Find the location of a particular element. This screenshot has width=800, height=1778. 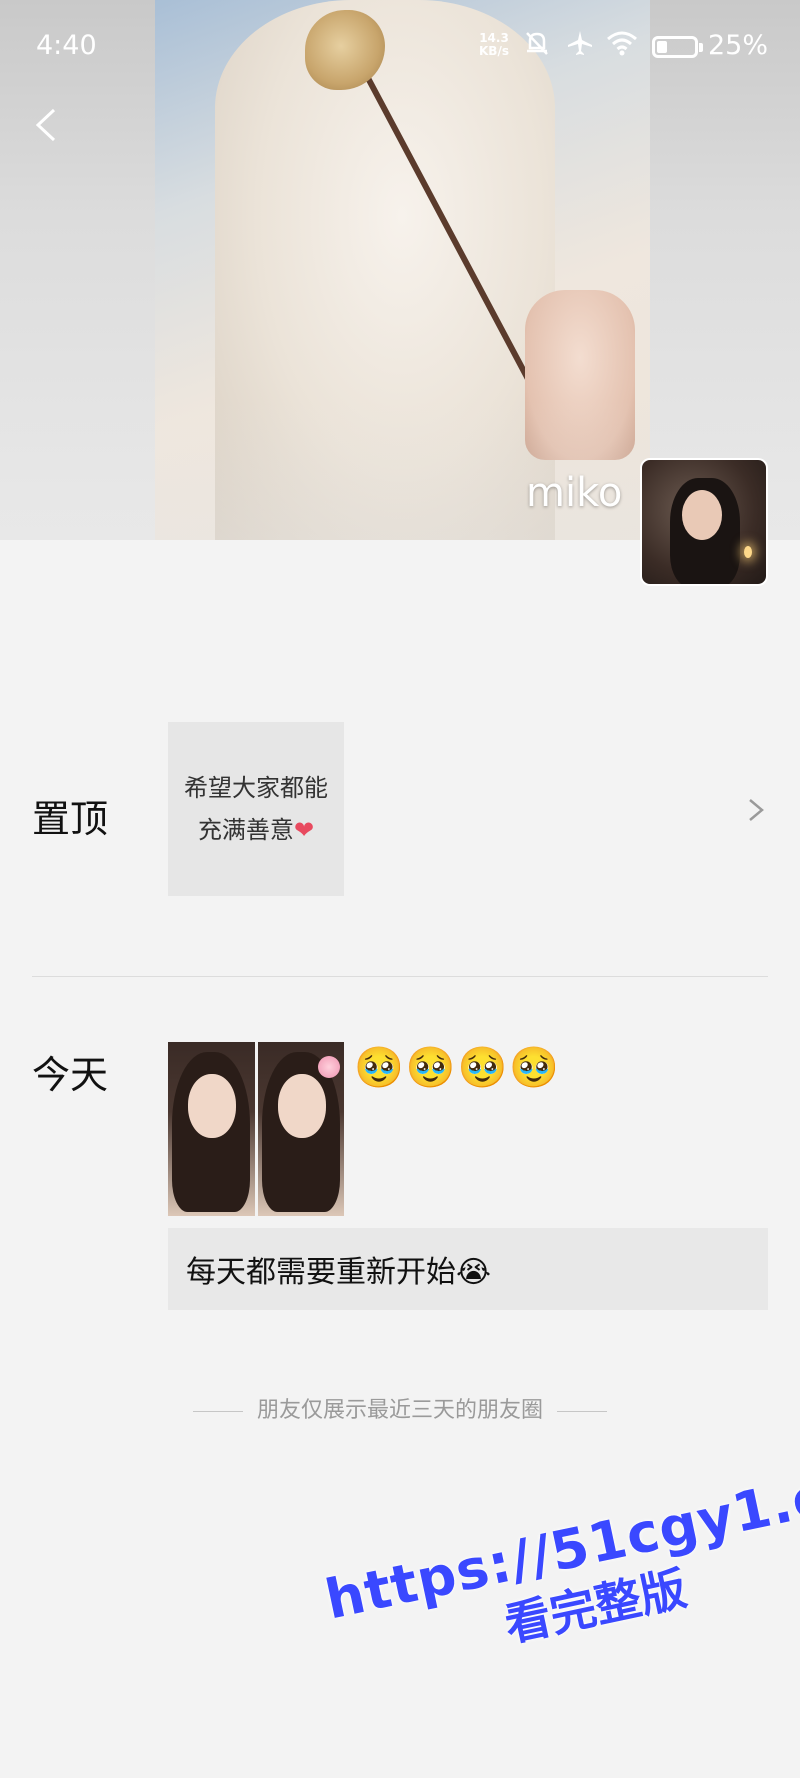

footer-note: 朋友仅展示最近三天的朋友圈 is located at coordinates (400, 1408).